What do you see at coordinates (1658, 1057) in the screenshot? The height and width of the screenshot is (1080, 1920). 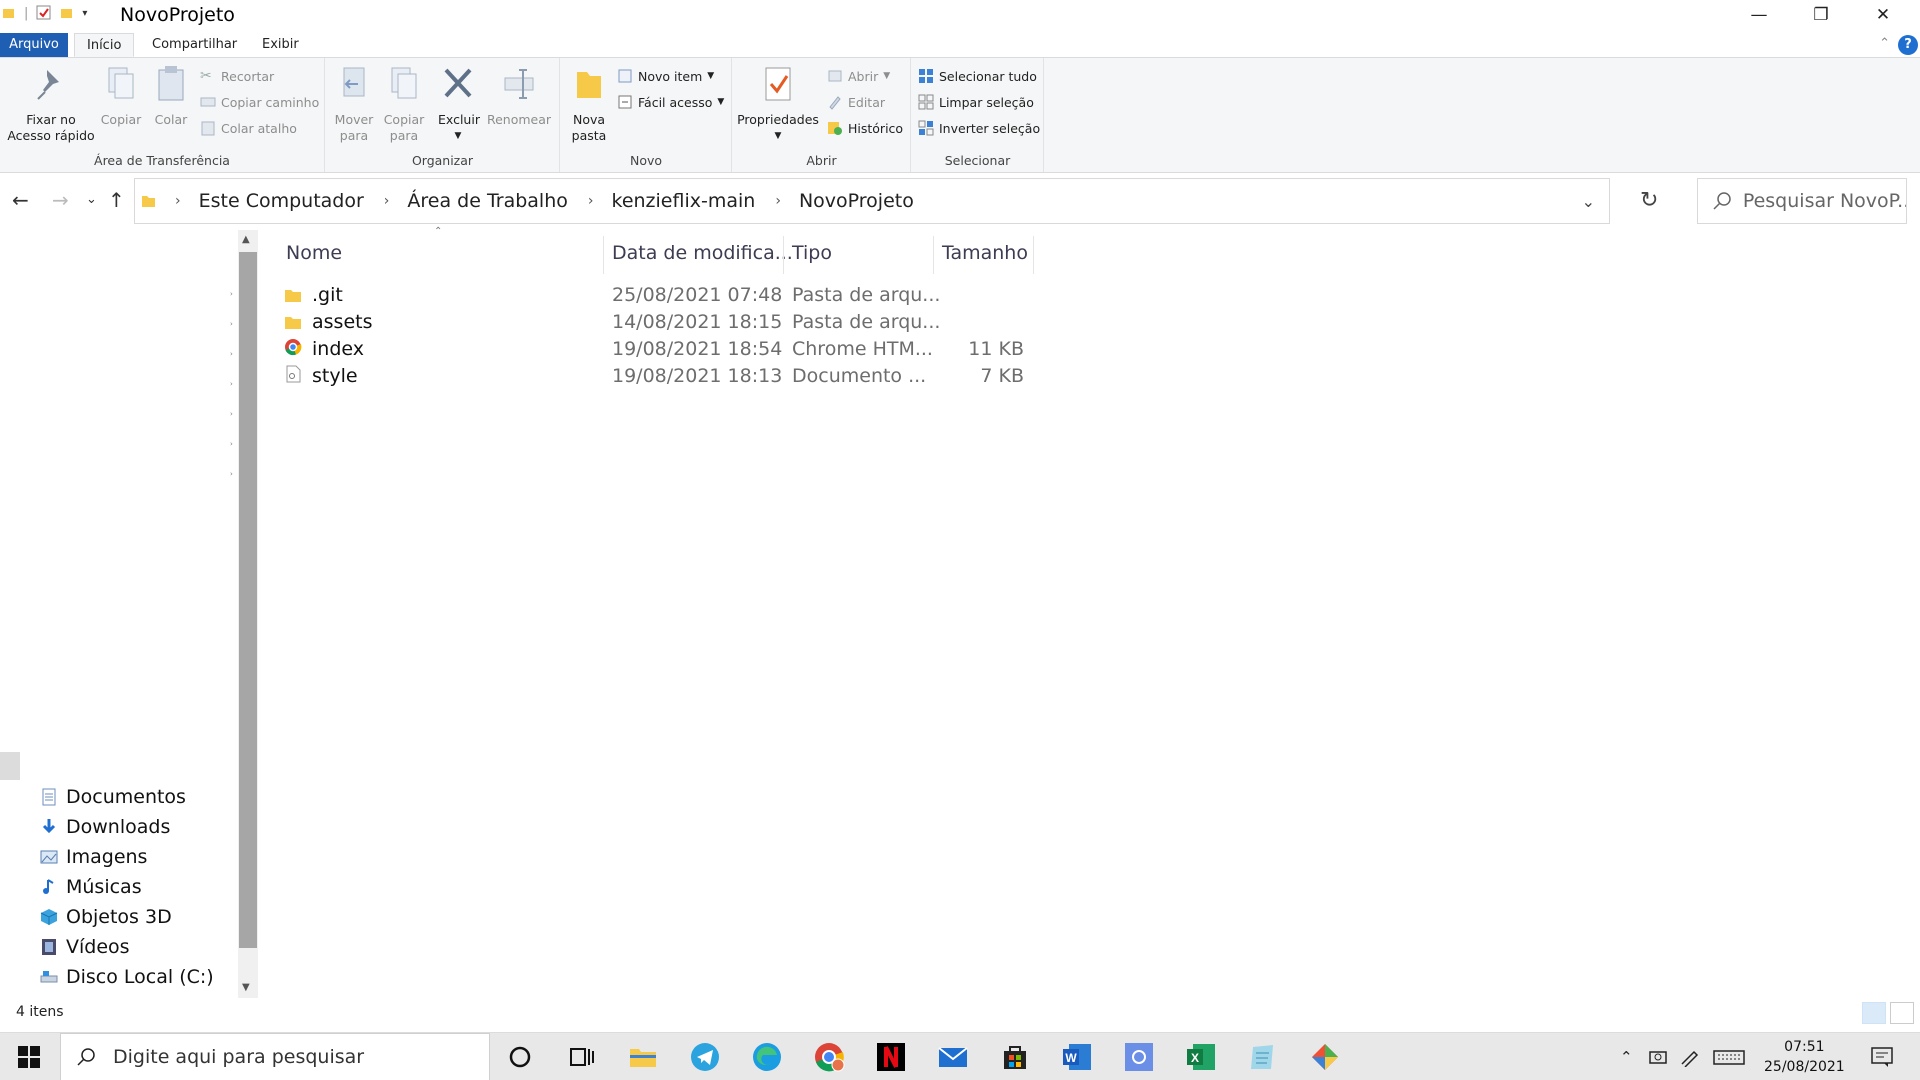 I see `camera-icon` at bounding box center [1658, 1057].